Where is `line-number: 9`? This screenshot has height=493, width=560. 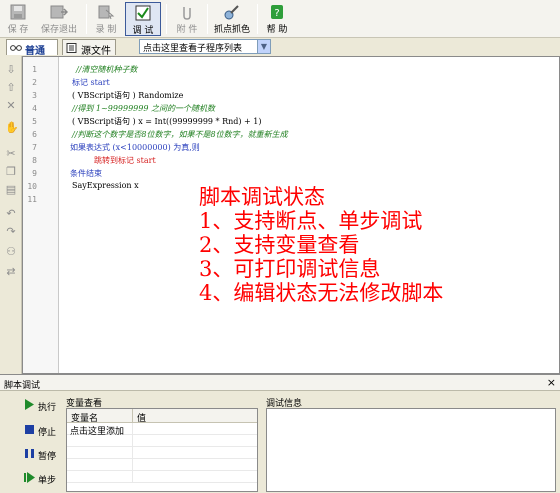
line-number: 9 is located at coordinates (34, 173).